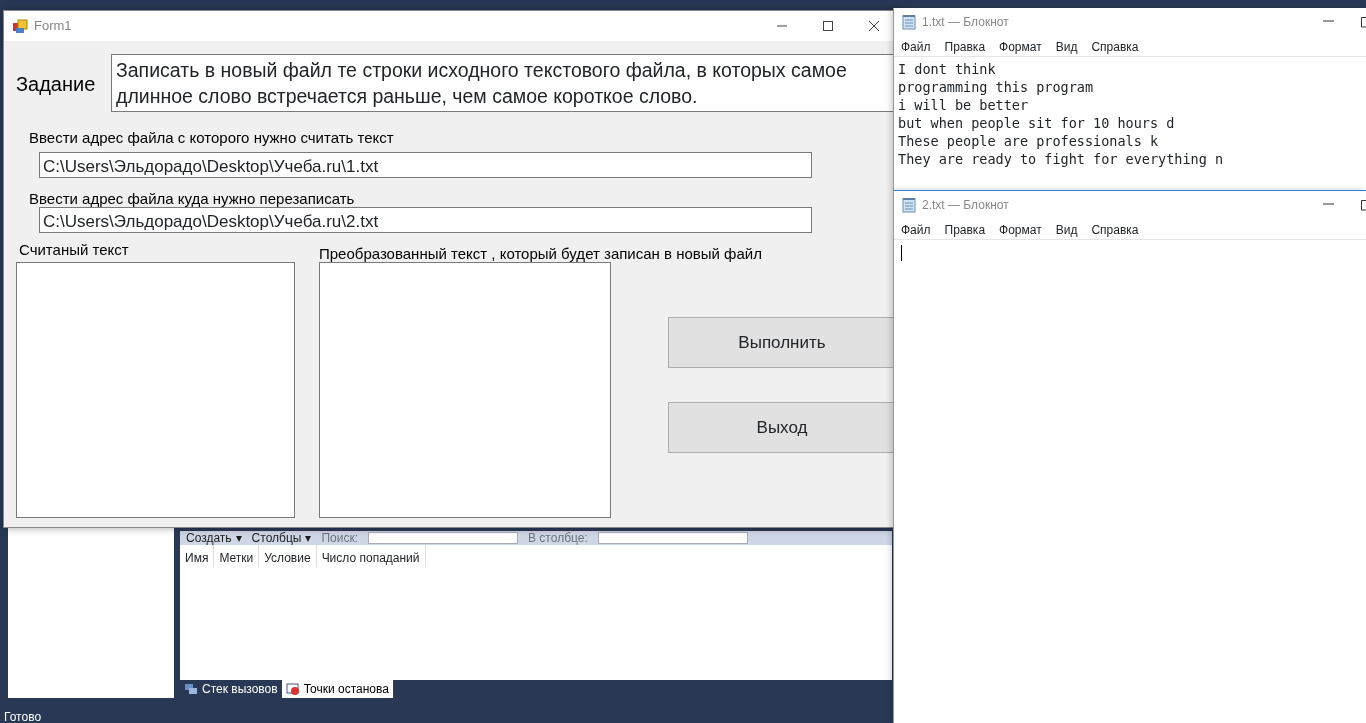 The image size is (1366, 723). Describe the element at coordinates (53, 26) in the screenshot. I see `window-title: Form1` at that location.